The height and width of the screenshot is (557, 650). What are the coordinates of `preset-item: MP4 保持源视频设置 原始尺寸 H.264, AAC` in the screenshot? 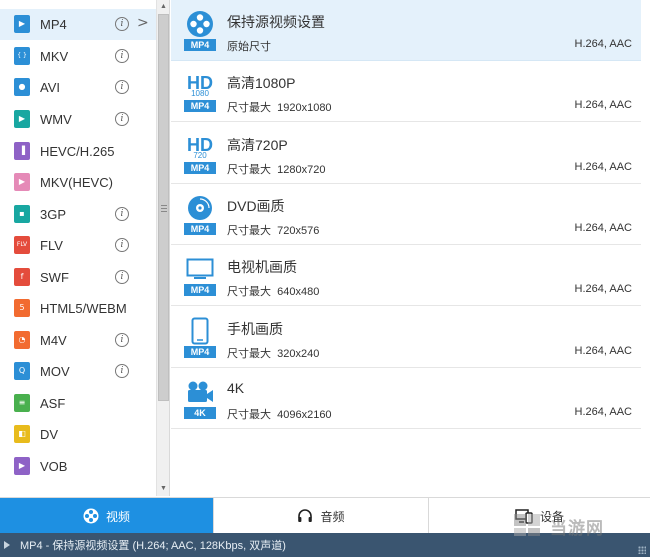 It's located at (406, 30).